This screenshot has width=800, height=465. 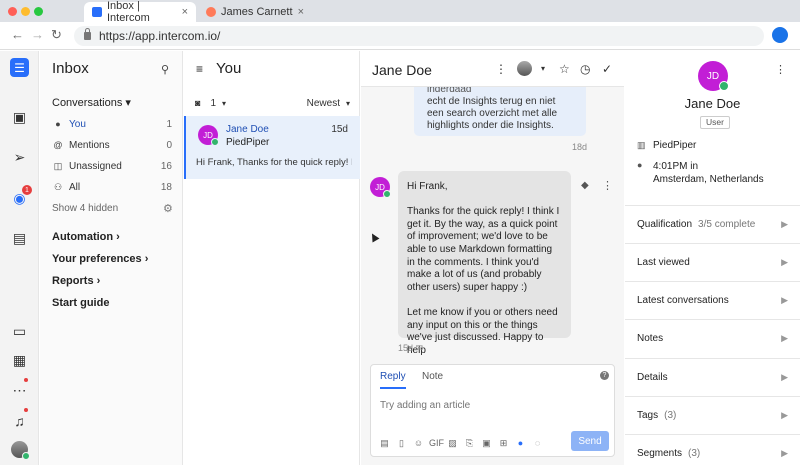 I want to click on section-tags: Tags (3) ▶, so click(x=712, y=415).